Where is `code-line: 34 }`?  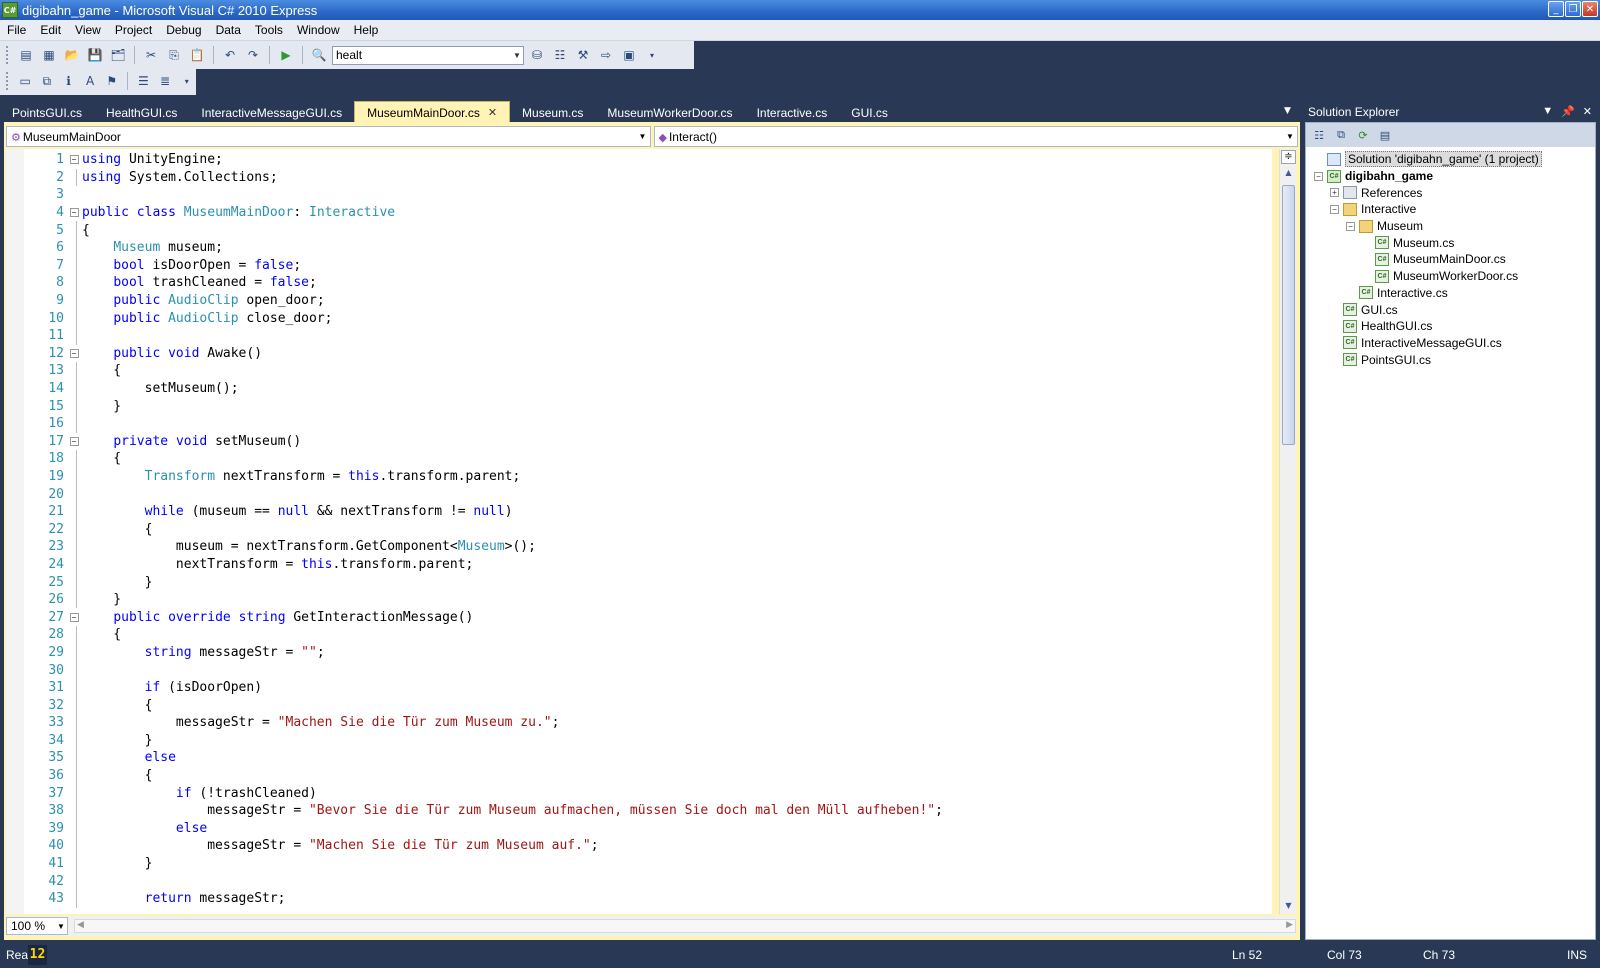 code-line: 34 } is located at coordinates (483, 740).